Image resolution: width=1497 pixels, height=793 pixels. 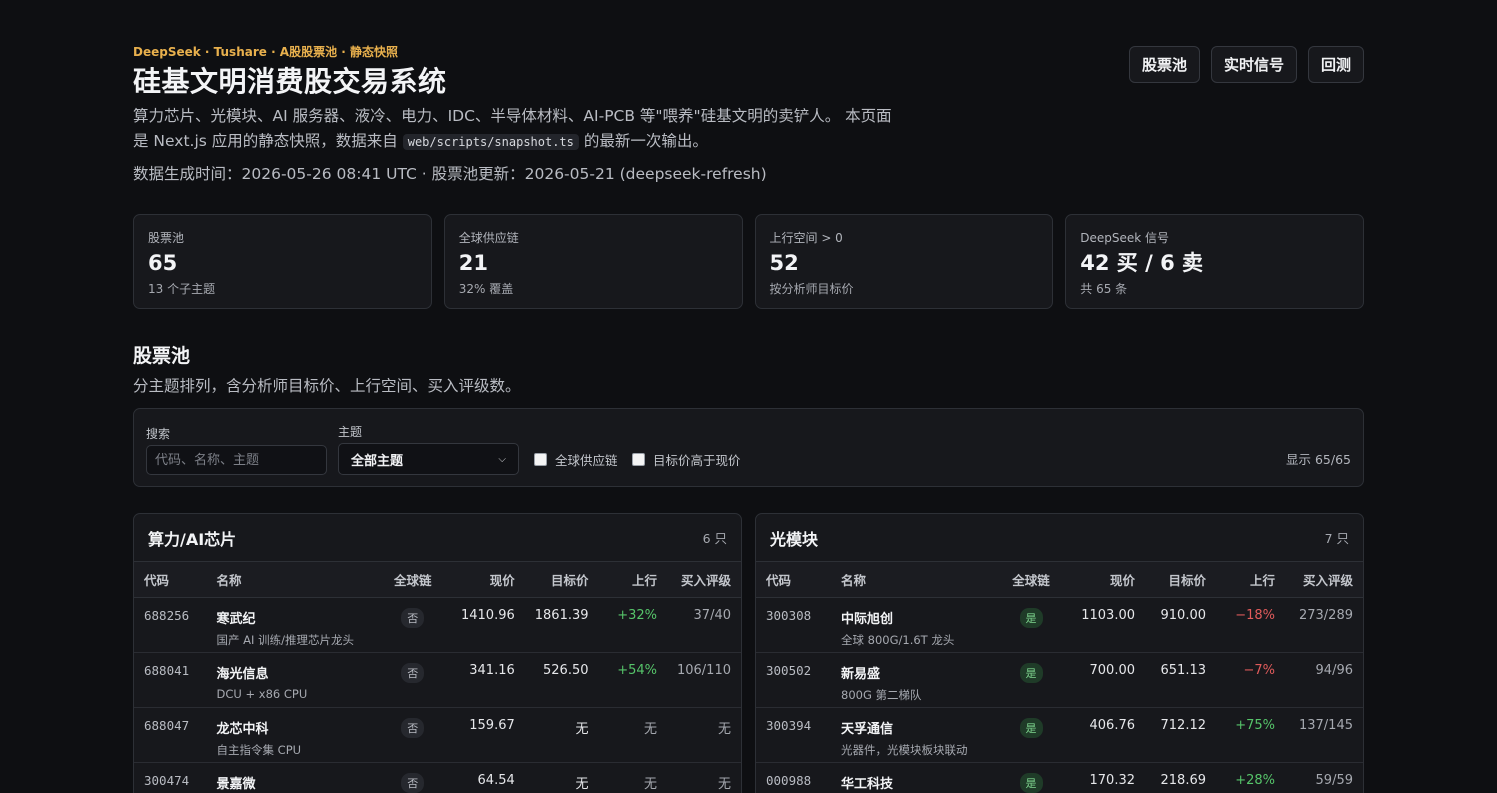 I want to click on stock-desc: 光器件，光模块板块联动, so click(x=904, y=749).